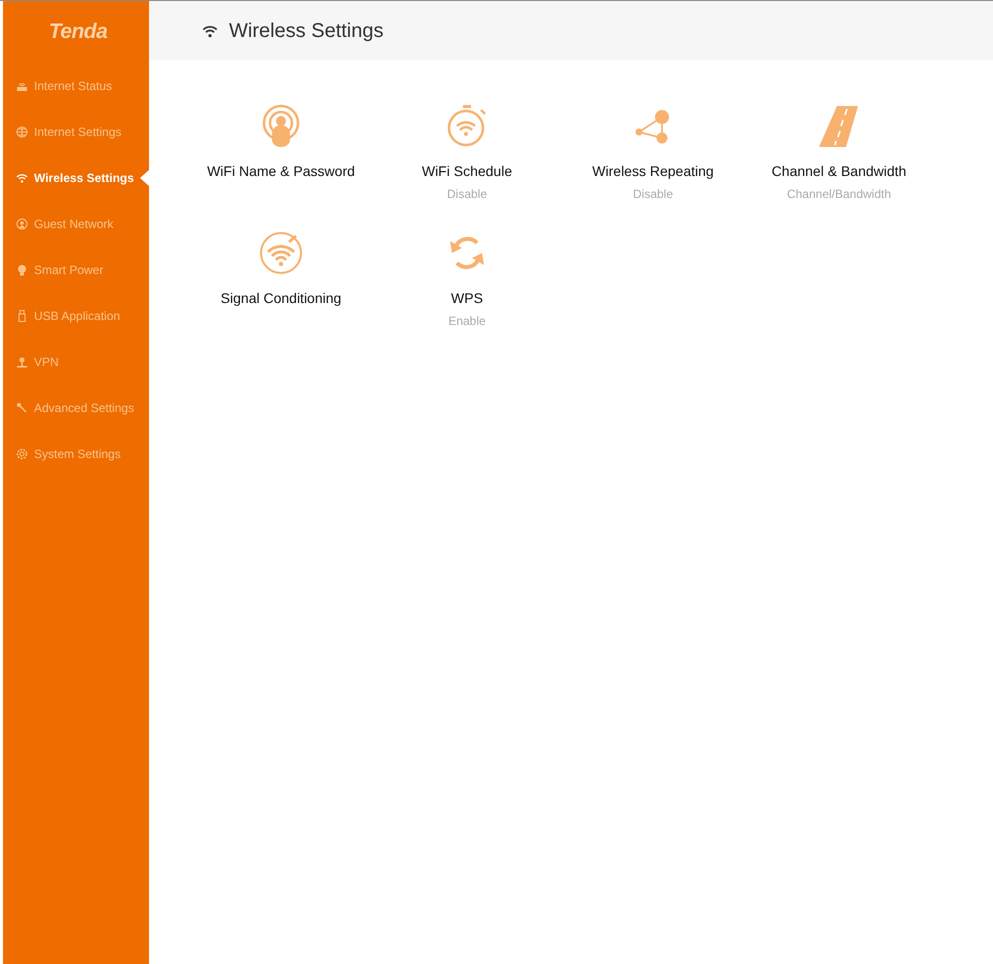 This screenshot has width=993, height=964. What do you see at coordinates (22, 454) in the screenshot?
I see `gear-icon` at bounding box center [22, 454].